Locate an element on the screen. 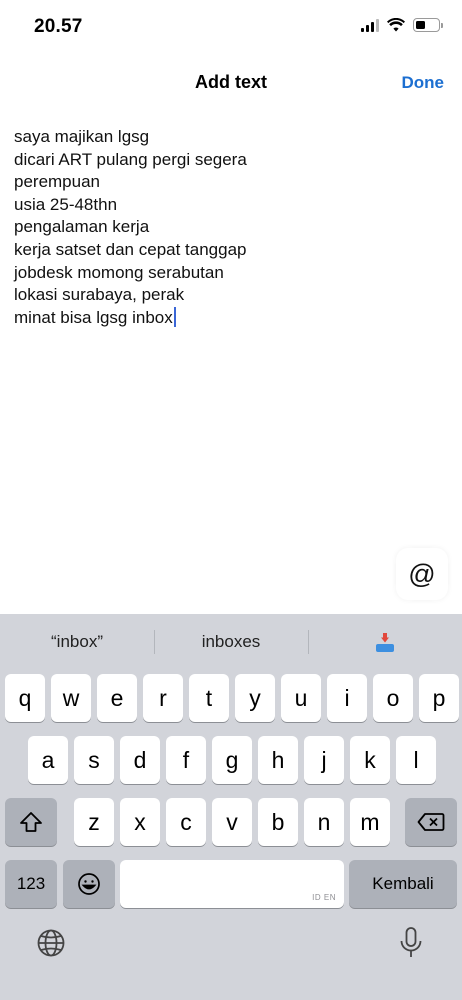  text-line: saya majikan lgsg is located at coordinates (82, 136).